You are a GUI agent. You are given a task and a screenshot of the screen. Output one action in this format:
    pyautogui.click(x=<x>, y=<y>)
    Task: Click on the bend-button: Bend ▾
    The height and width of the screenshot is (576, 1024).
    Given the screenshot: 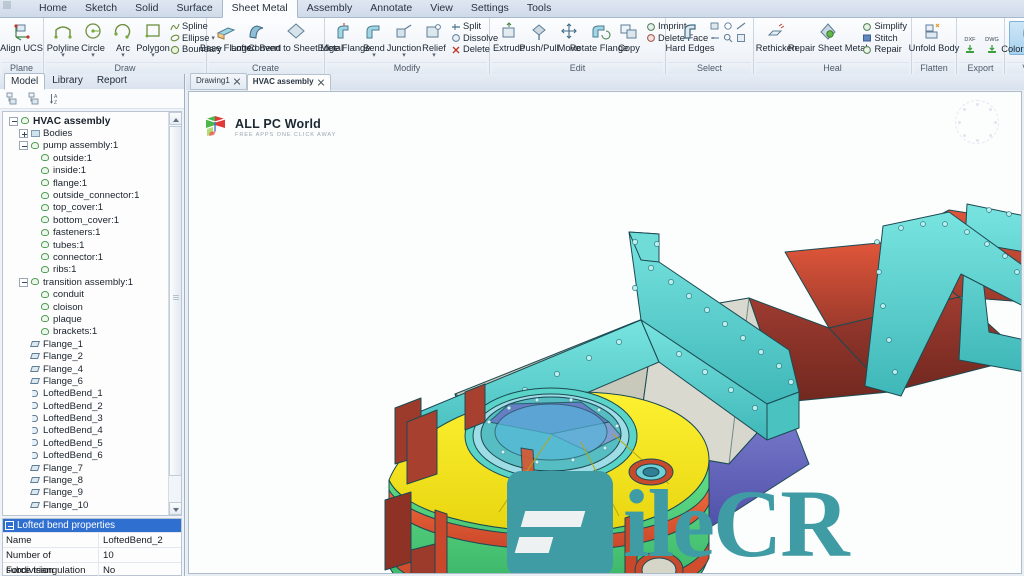 What is the action you would take?
    pyautogui.click(x=374, y=40)
    